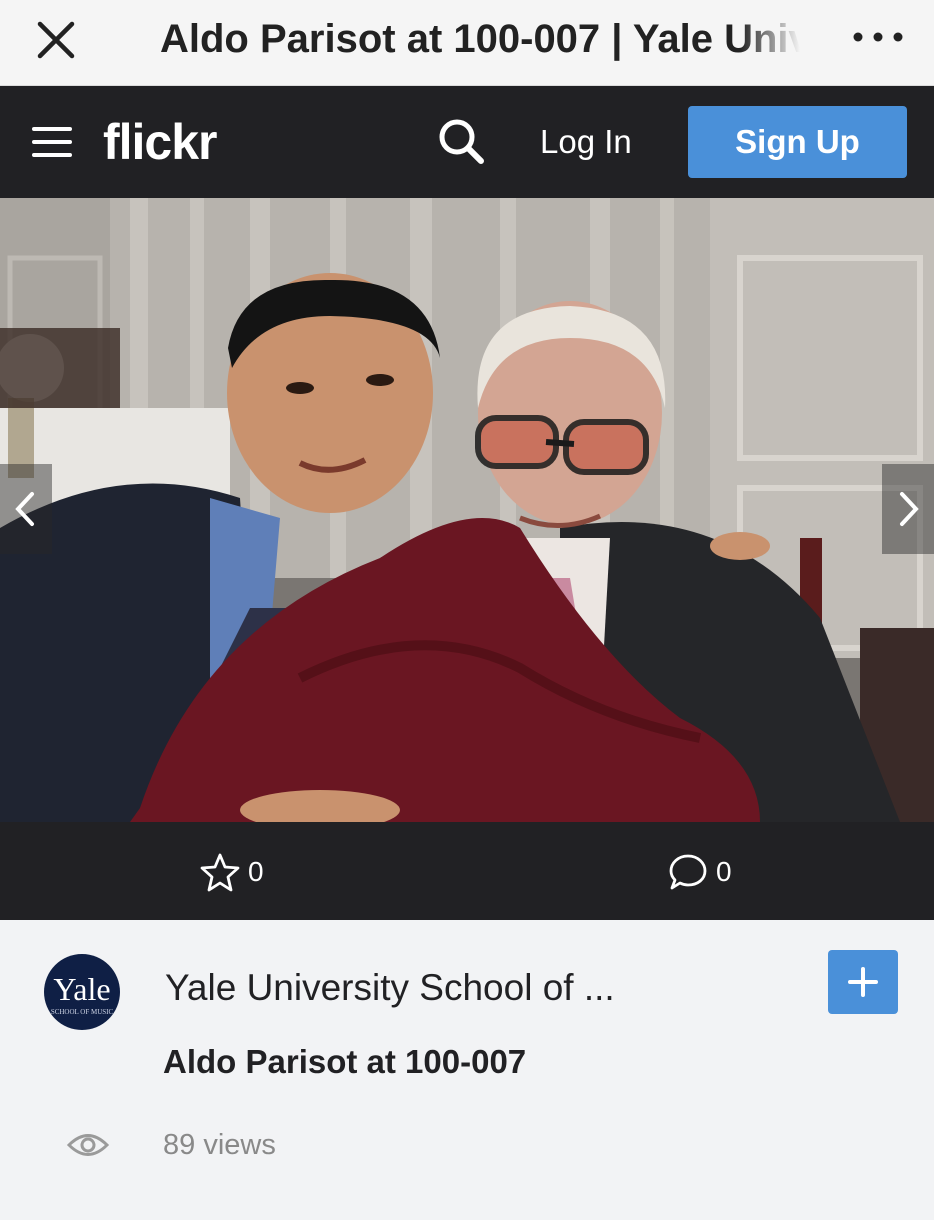 The width and height of the screenshot is (934, 1220). What do you see at coordinates (586, 142) in the screenshot?
I see `login-link: Log In` at bounding box center [586, 142].